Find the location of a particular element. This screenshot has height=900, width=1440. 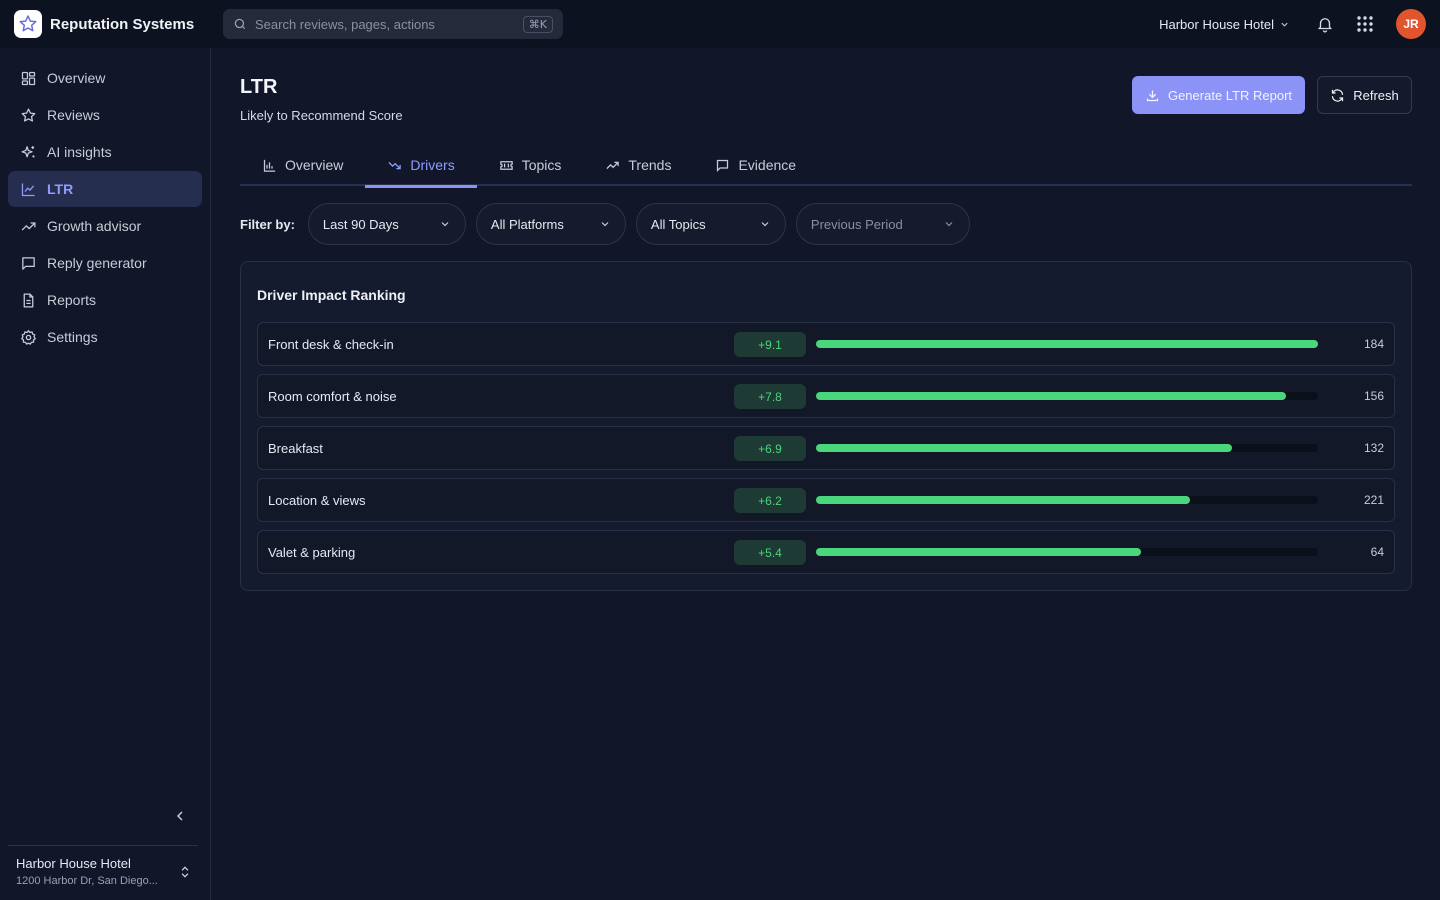

mention-count: 132 is located at coordinates (1373, 448).